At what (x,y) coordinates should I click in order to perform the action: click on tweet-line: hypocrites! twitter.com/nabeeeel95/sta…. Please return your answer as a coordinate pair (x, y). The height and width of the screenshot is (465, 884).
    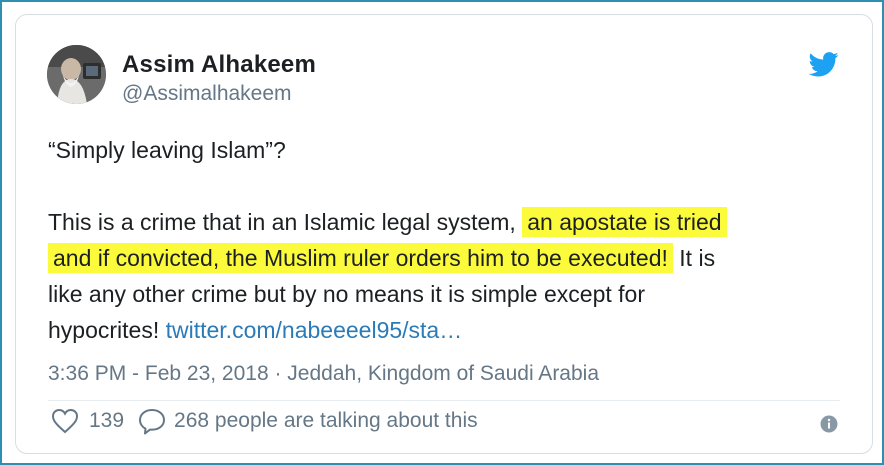
    Looking at the image, I should click on (448, 330).